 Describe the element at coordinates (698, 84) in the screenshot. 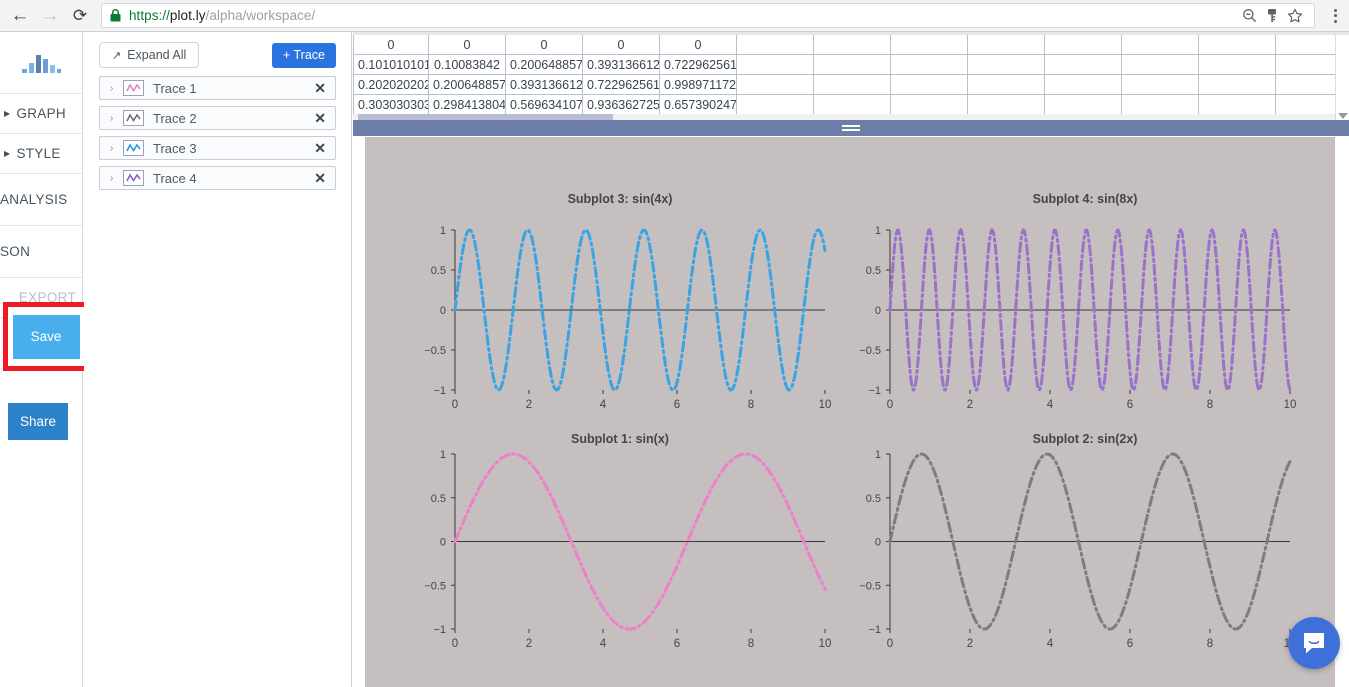

I see `table-cell: 0.998971172` at that location.